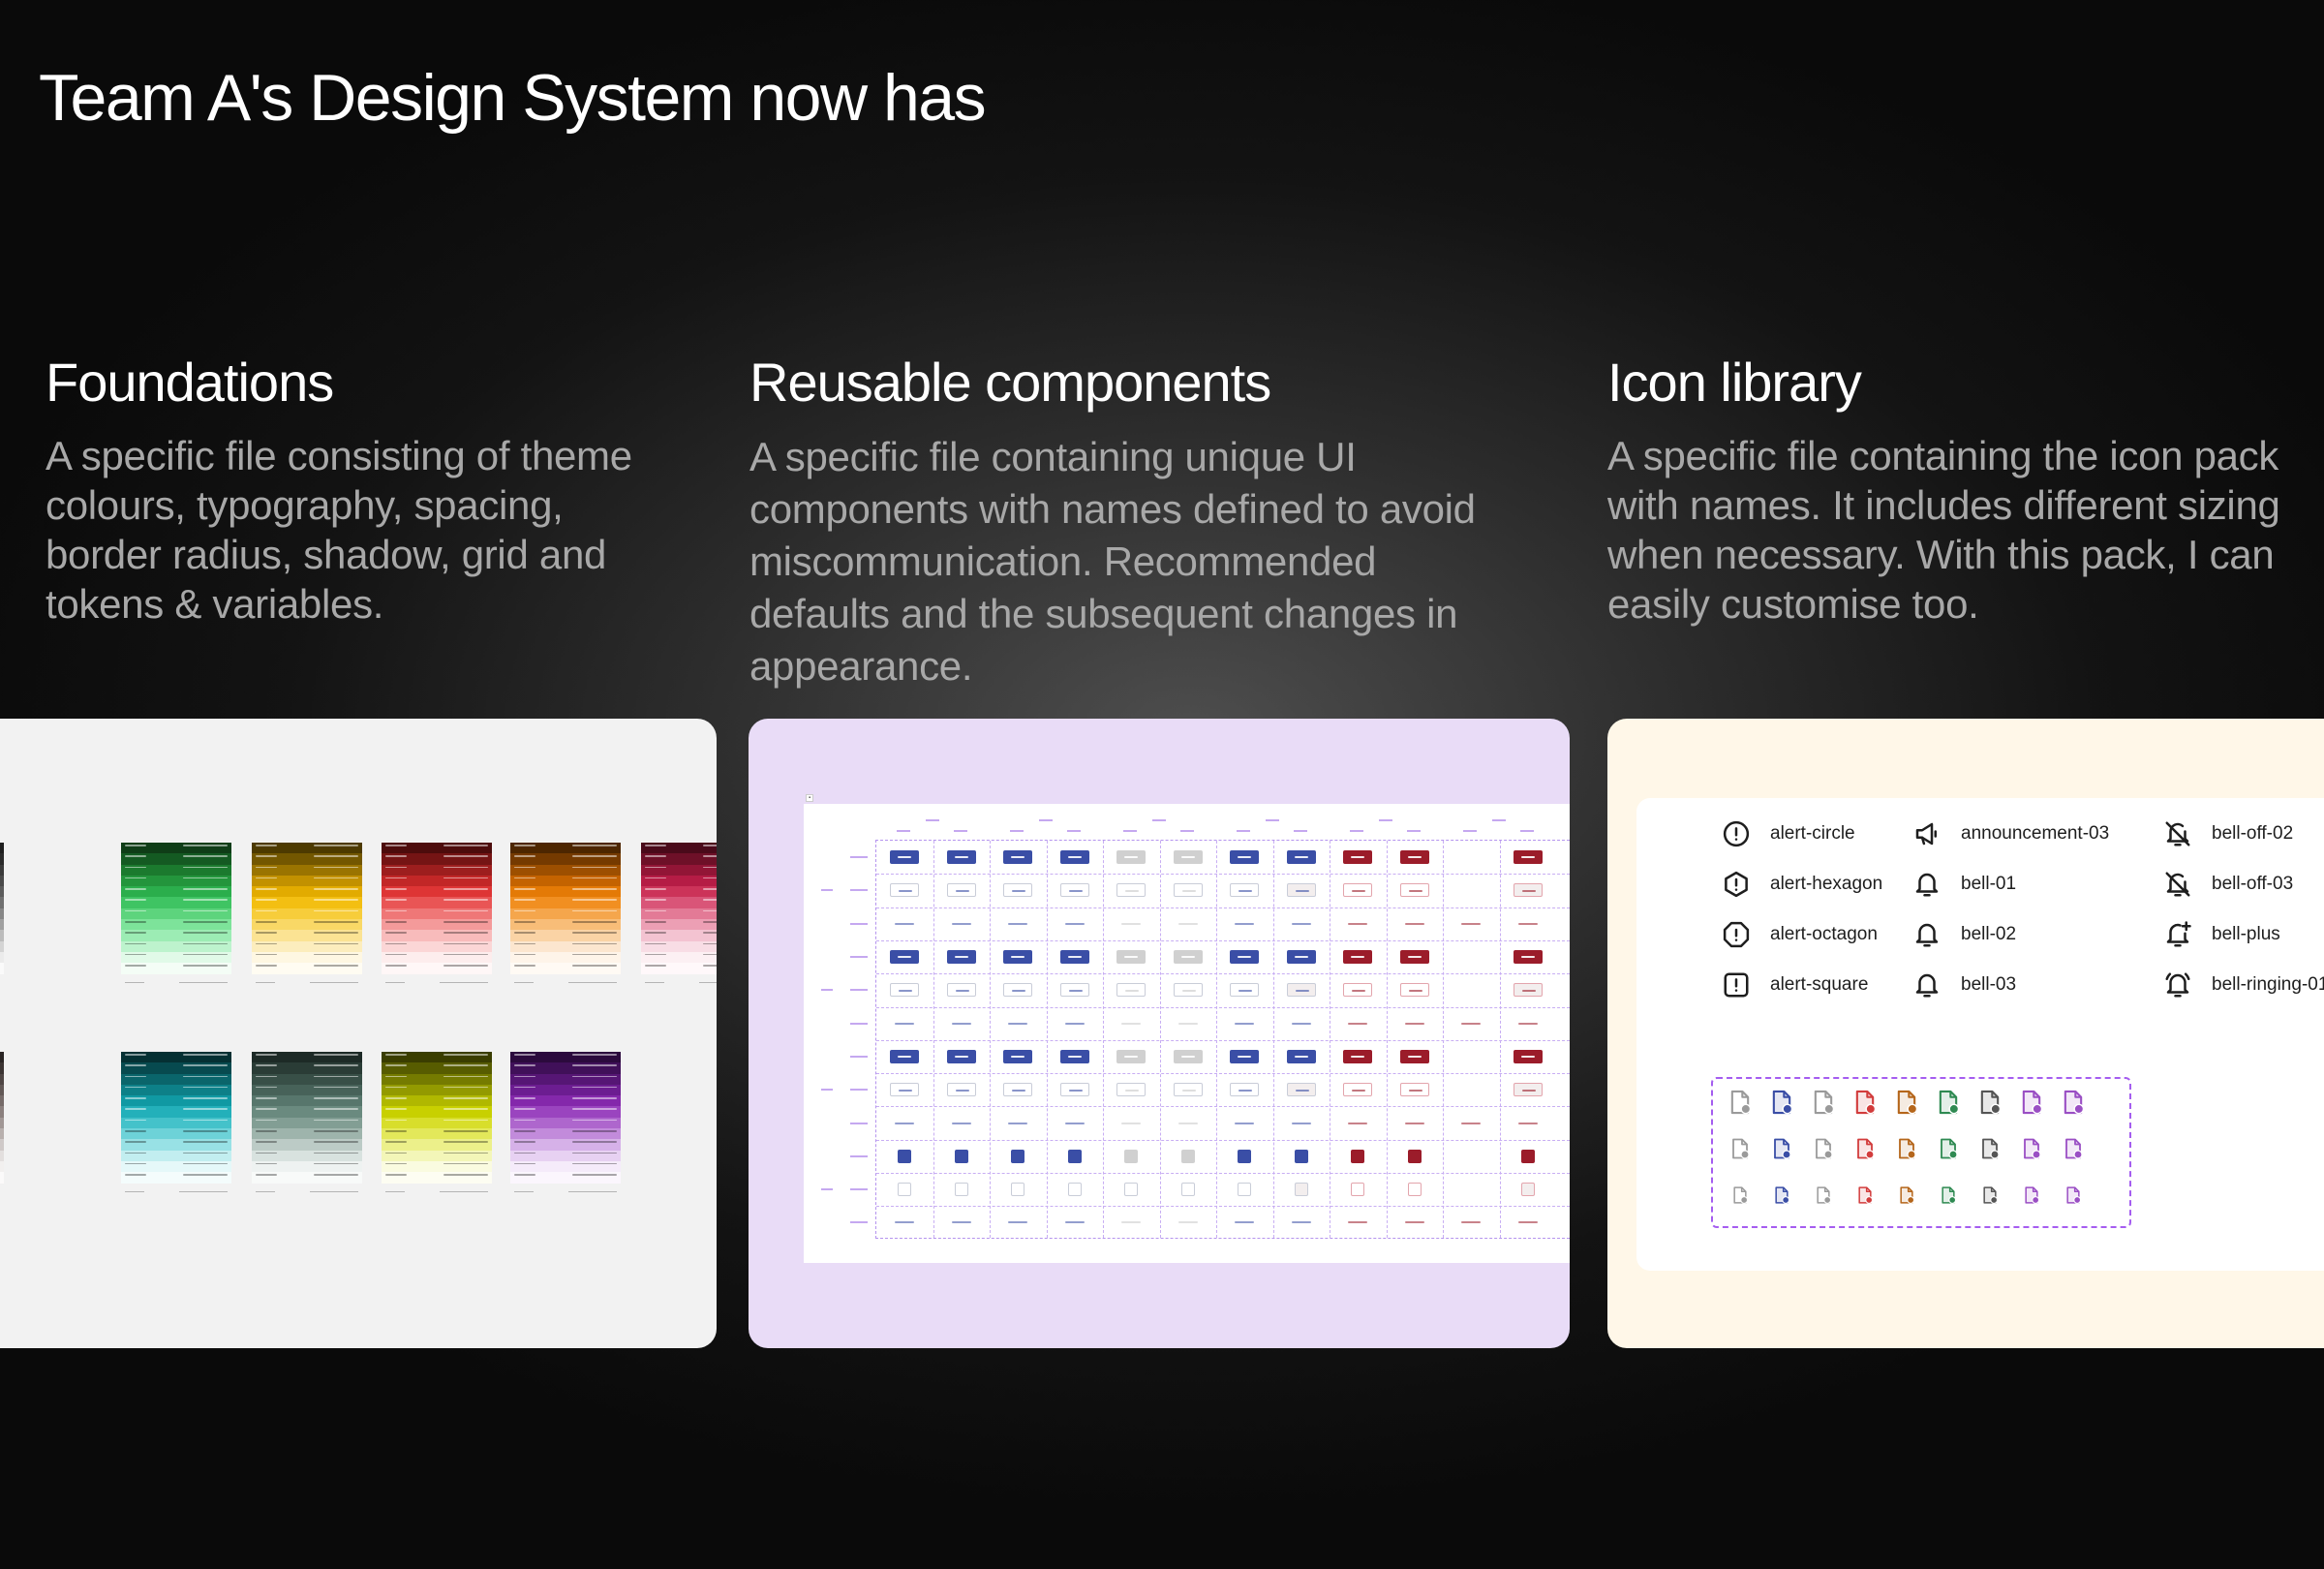  I want to click on icon-entry: alert-square, so click(1795, 984).